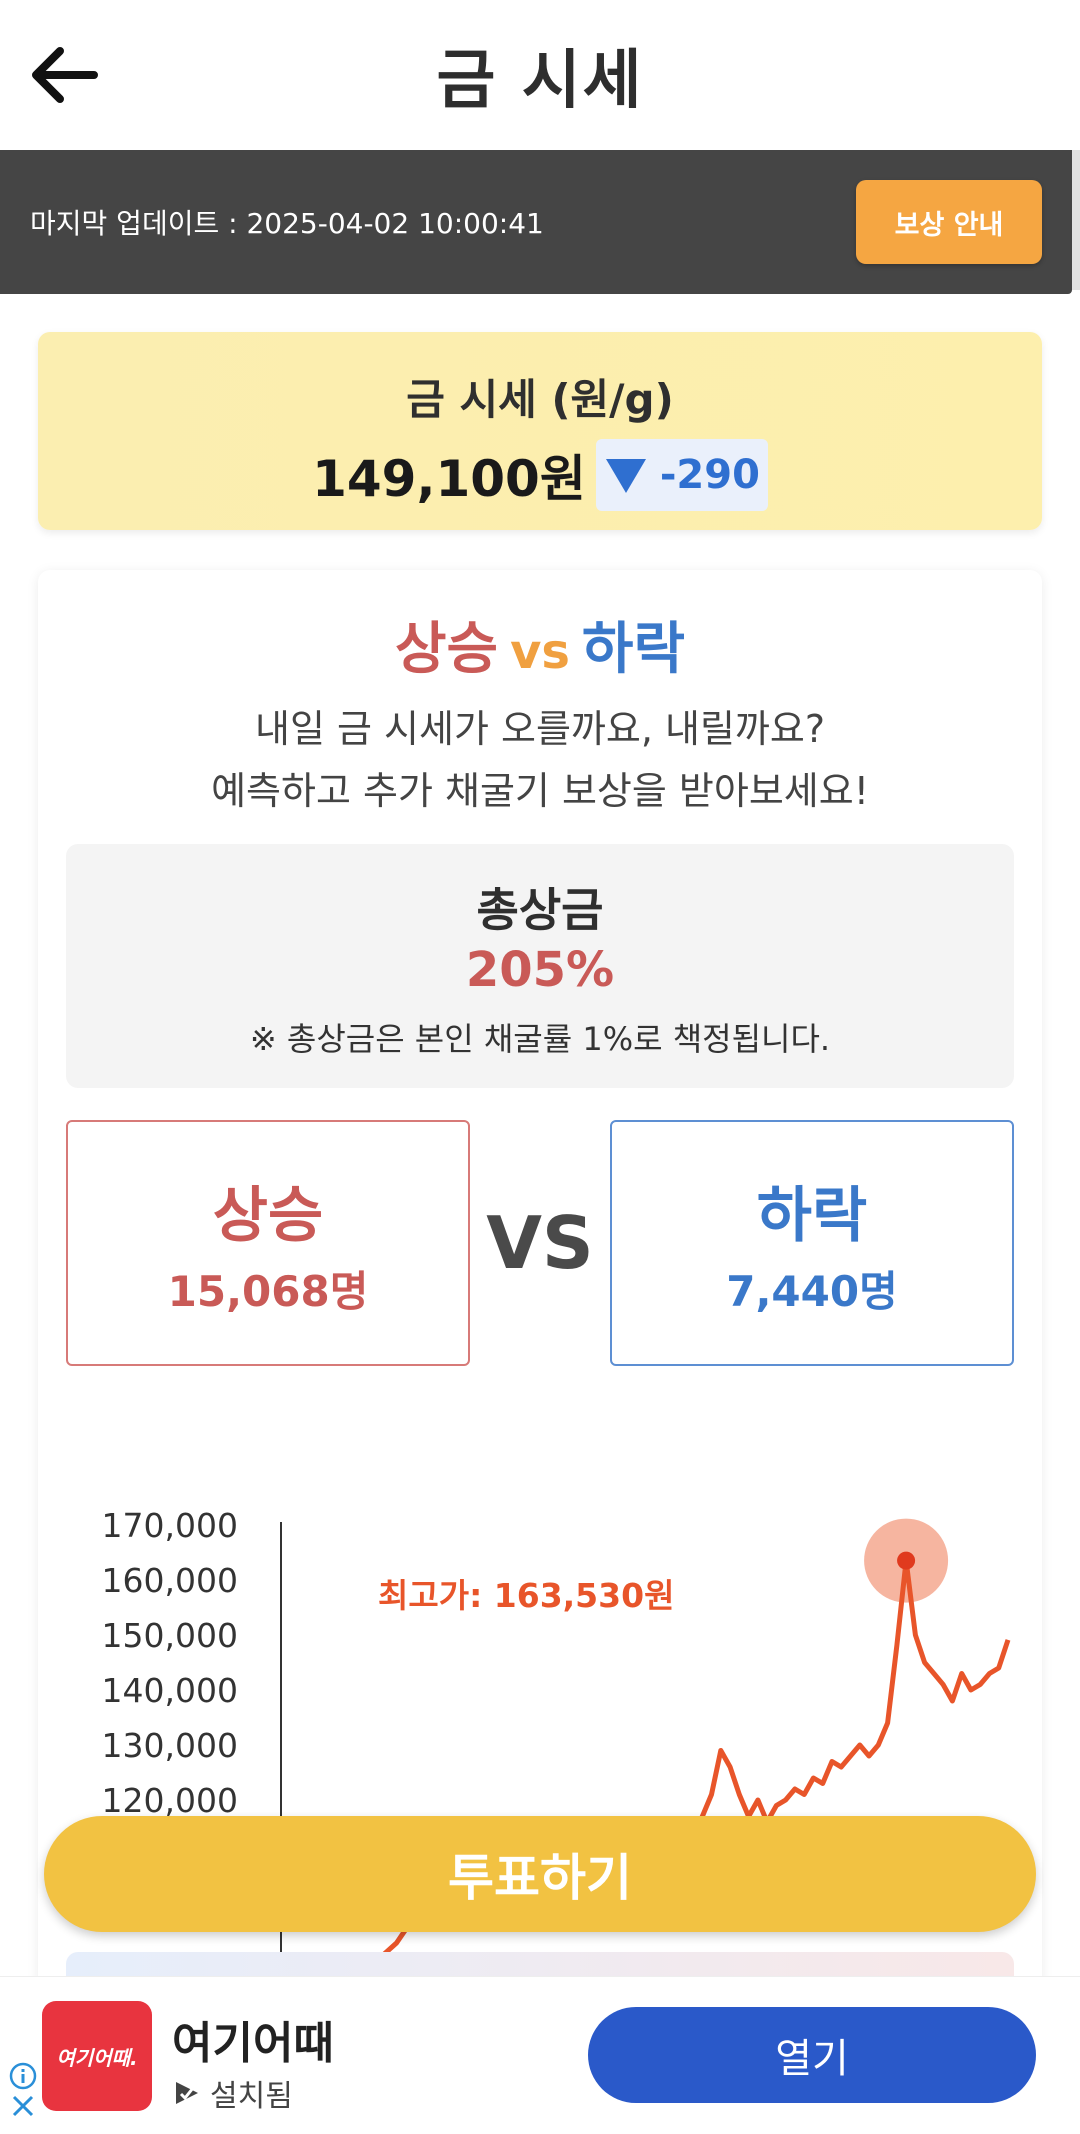  I want to click on chart-y-tick-label: 120,000, so click(170, 1800).